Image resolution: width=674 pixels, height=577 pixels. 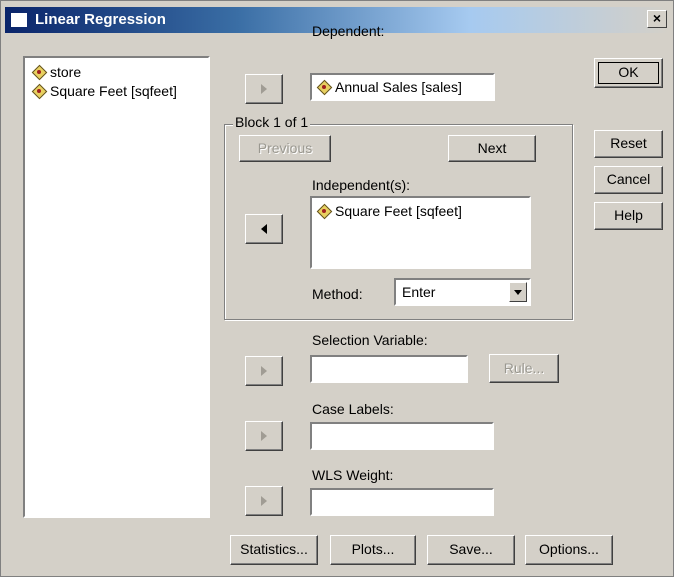 What do you see at coordinates (285, 148) in the screenshot?
I see `previous-button: Previous` at bounding box center [285, 148].